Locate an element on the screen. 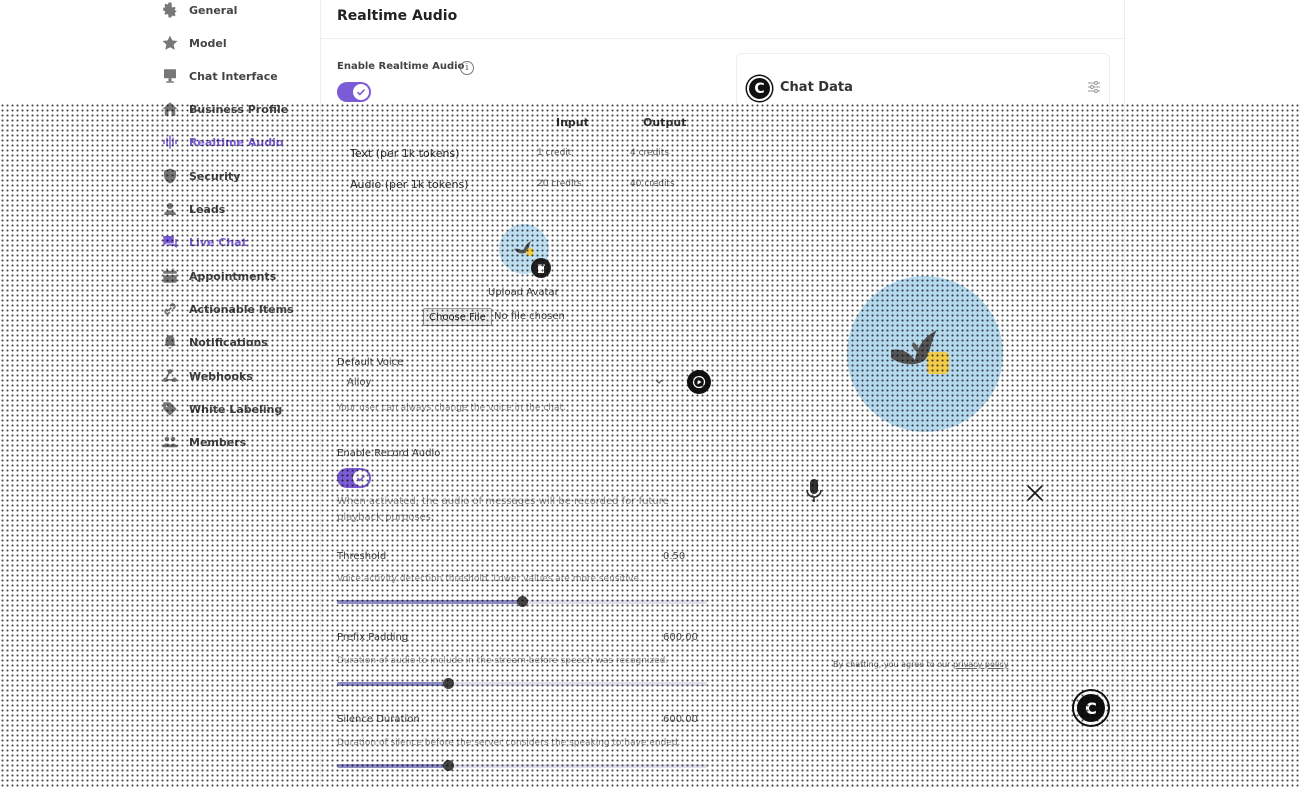 The image size is (1299, 787). voice-select-value: Alloy is located at coordinates (359, 382).